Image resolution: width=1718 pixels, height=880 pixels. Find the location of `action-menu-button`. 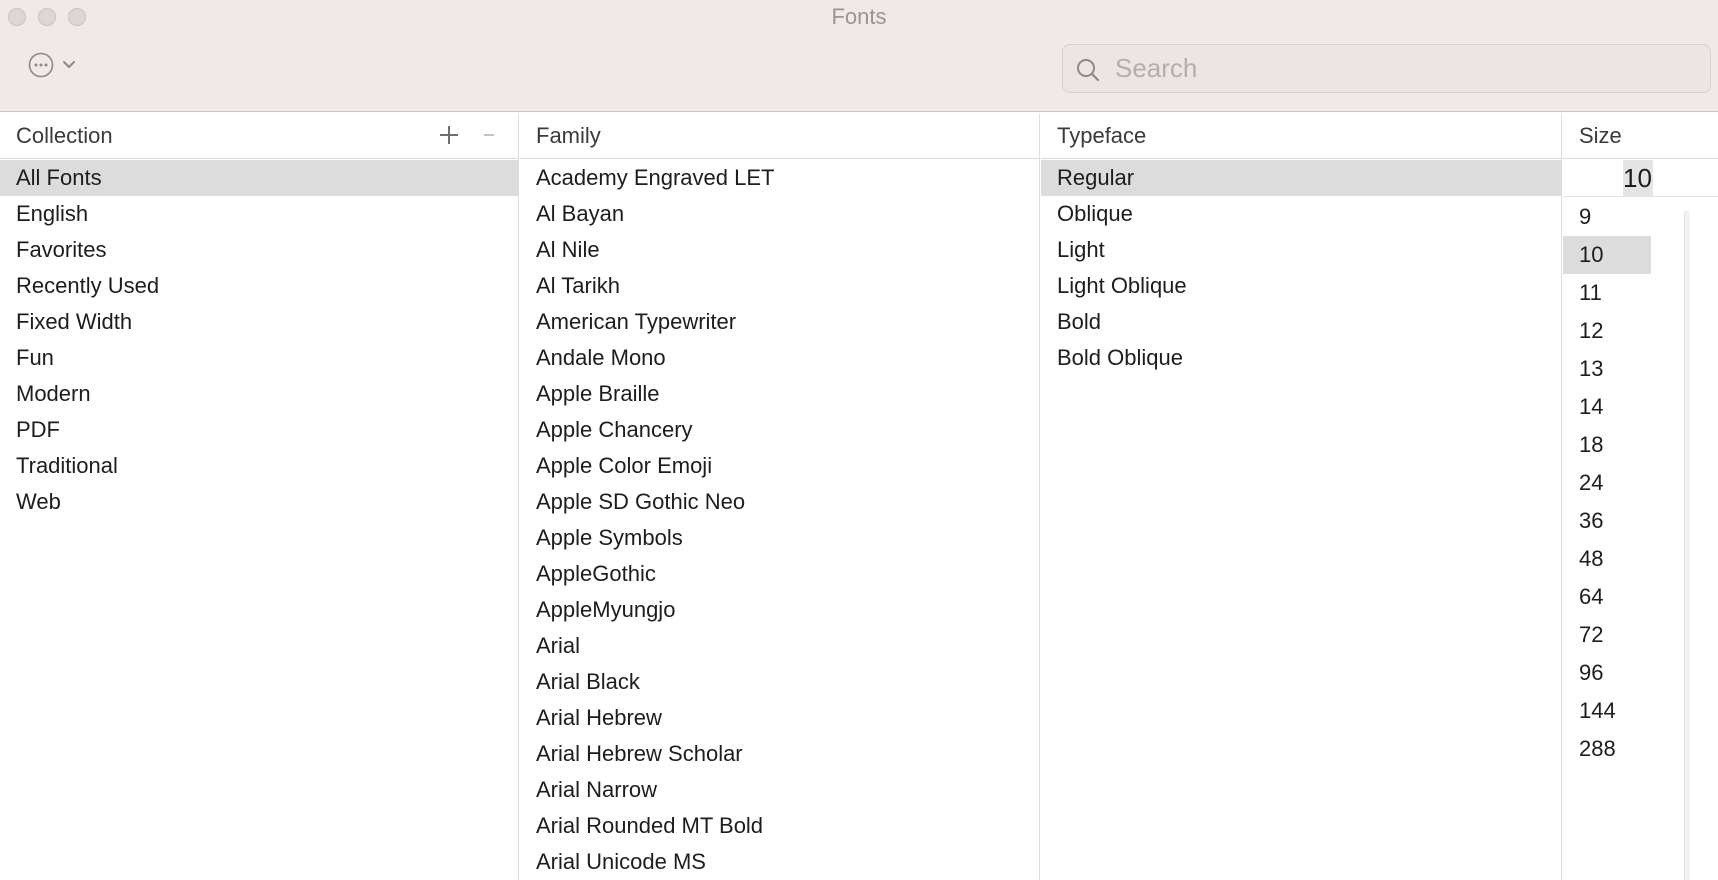

action-menu-button is located at coordinates (52, 65).